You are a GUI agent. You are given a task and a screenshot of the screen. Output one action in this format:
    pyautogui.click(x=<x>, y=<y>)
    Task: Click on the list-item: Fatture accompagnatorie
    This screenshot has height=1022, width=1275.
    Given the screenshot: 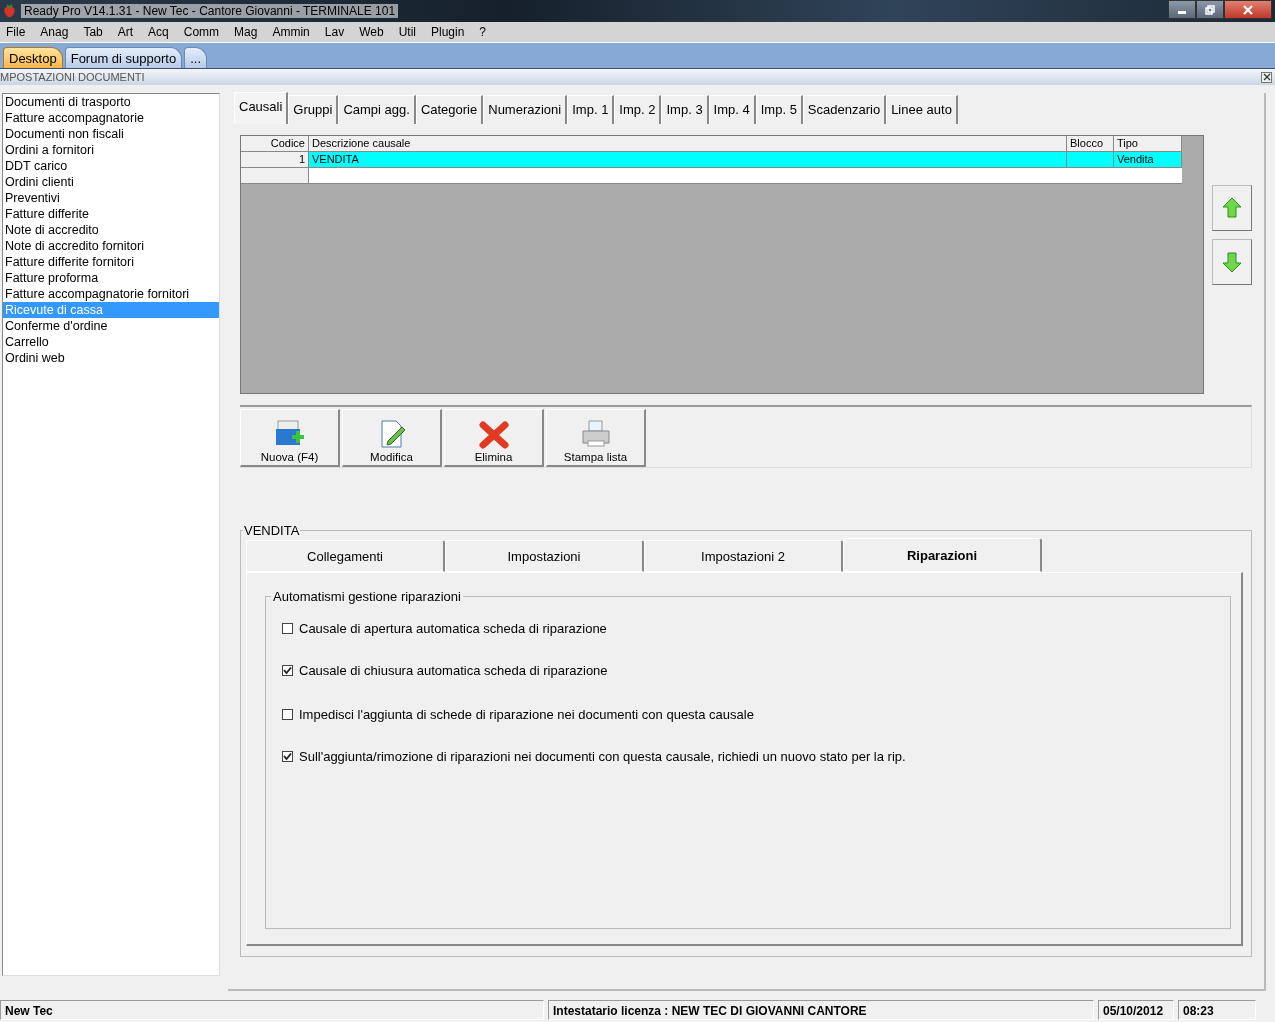 What is the action you would take?
    pyautogui.click(x=111, y=118)
    